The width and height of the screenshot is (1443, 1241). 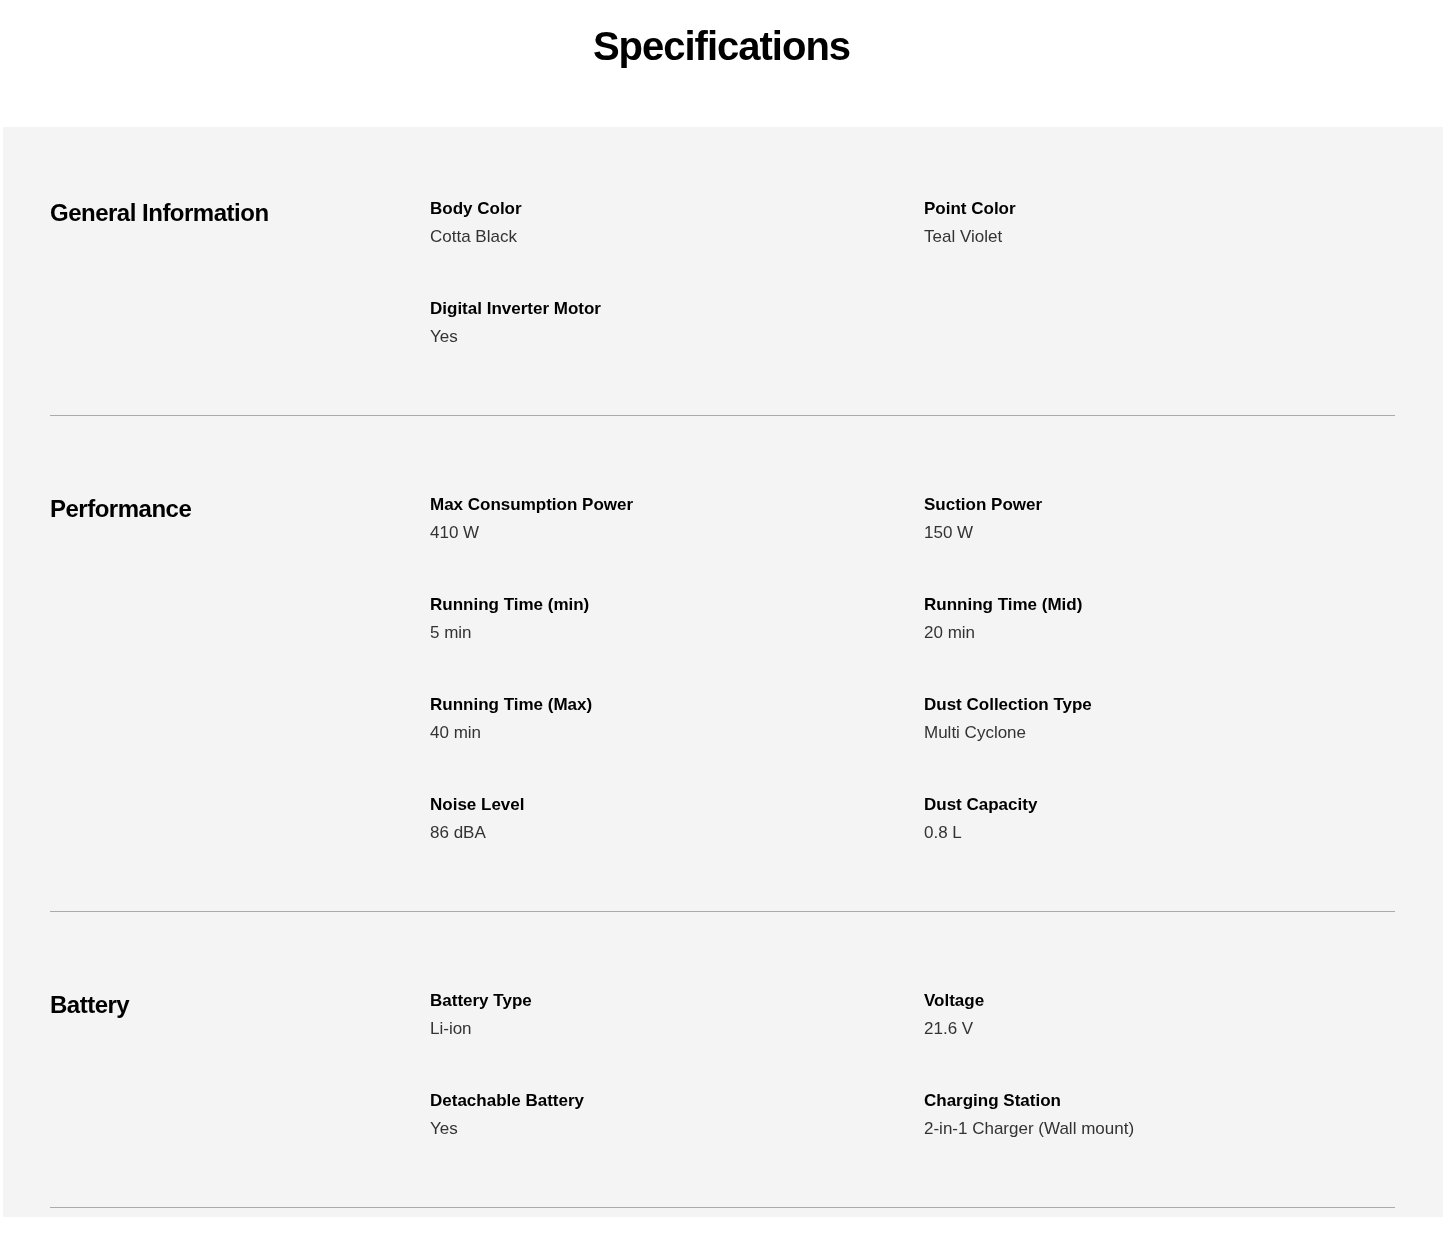 I want to click on spec-label: Dust Capacity, so click(x=981, y=805).